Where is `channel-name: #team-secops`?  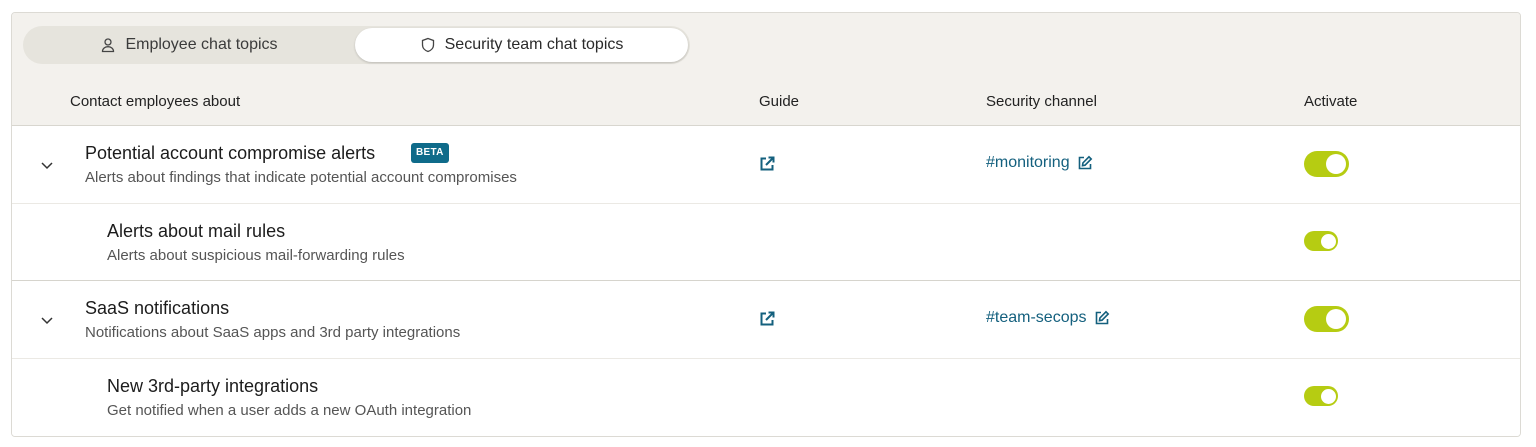 channel-name: #team-secops is located at coordinates (1036, 317).